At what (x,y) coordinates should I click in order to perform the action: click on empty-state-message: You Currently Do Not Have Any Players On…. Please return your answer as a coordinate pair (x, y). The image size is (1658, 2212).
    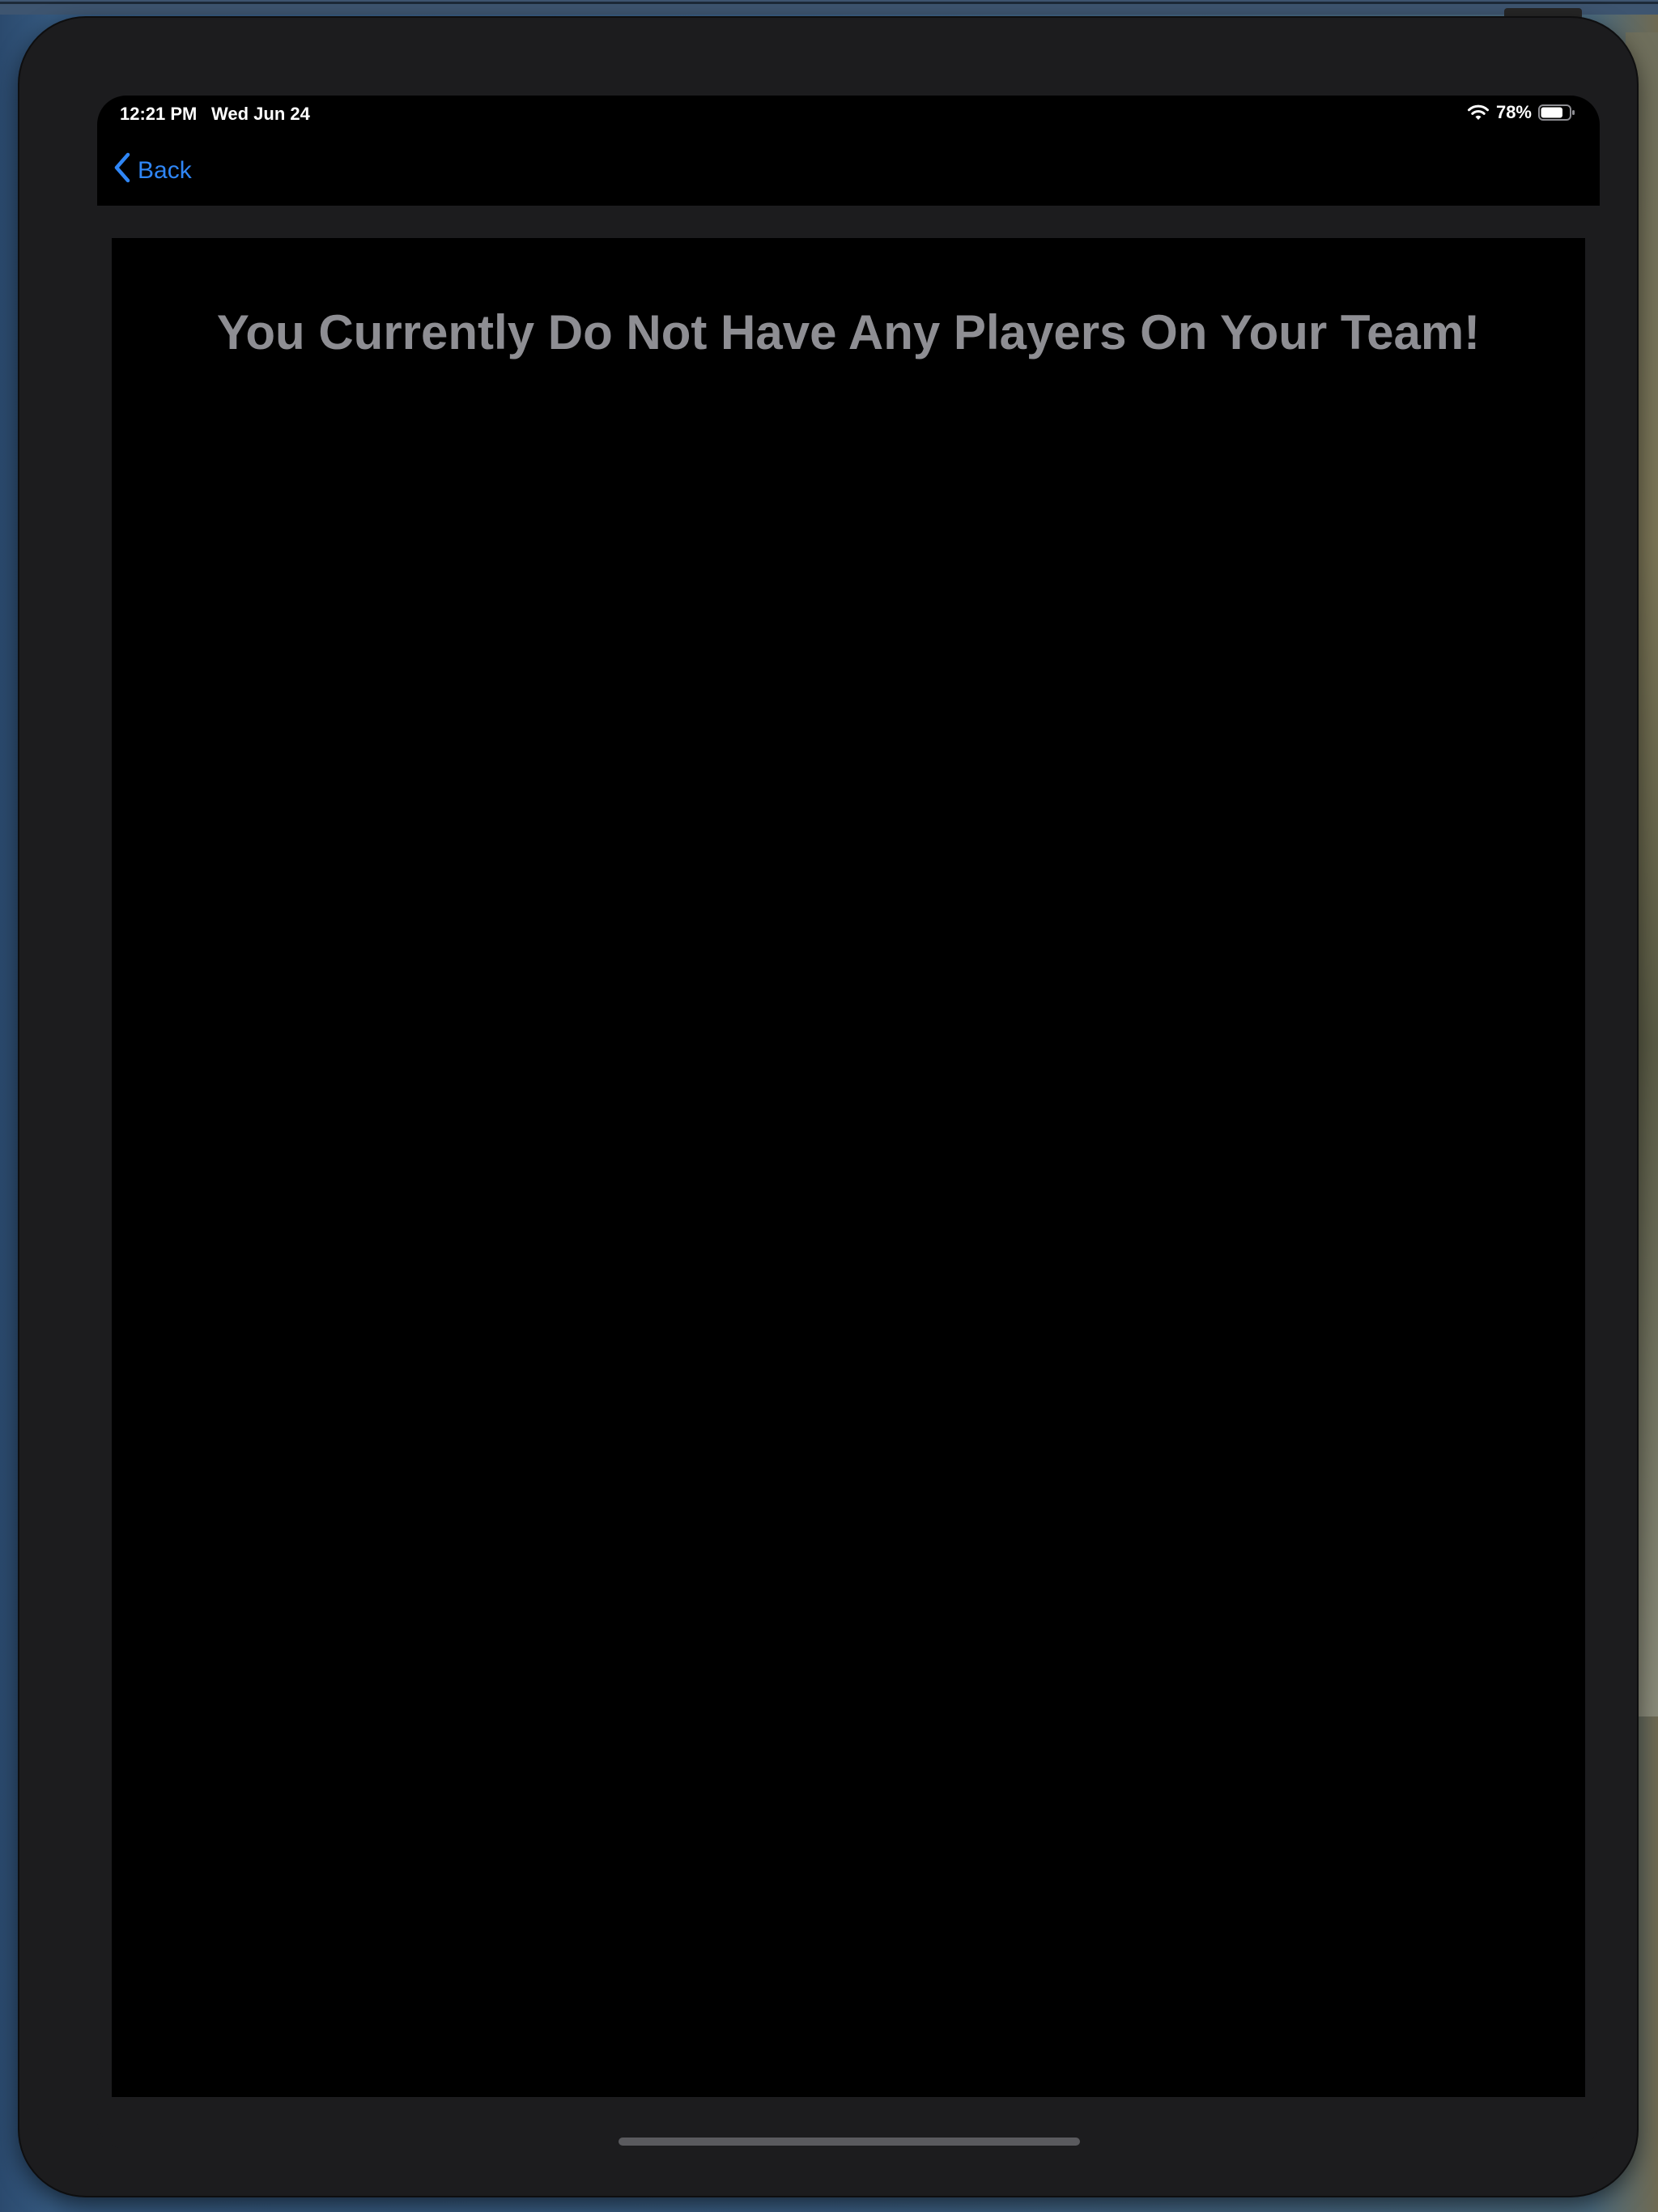
    Looking at the image, I should click on (848, 332).